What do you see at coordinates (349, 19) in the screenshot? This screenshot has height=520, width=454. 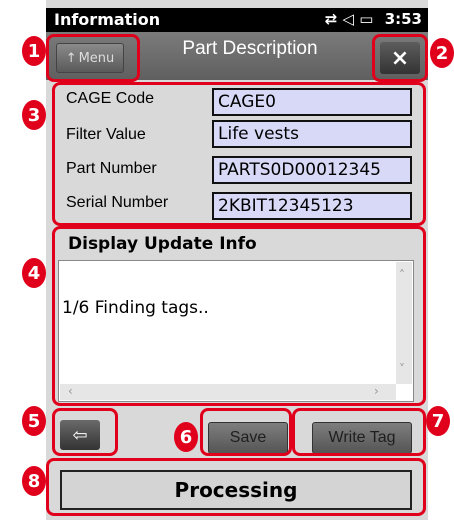 I see `status-icon-glyphs: ⇄ ◁ ▭` at bounding box center [349, 19].